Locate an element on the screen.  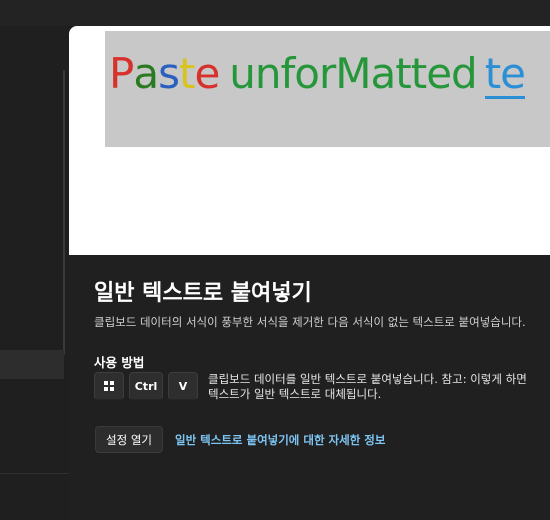
navigation-sidebar is located at coordinates (34, 273).